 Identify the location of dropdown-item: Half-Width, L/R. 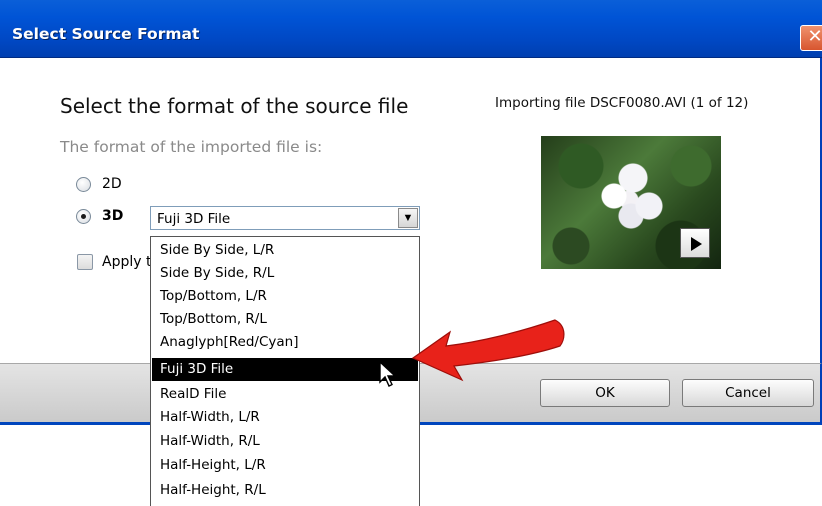
(285, 417).